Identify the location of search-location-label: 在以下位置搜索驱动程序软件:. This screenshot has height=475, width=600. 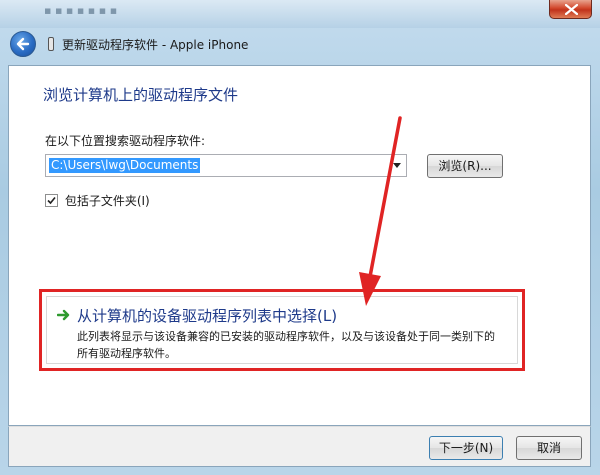
(125, 141).